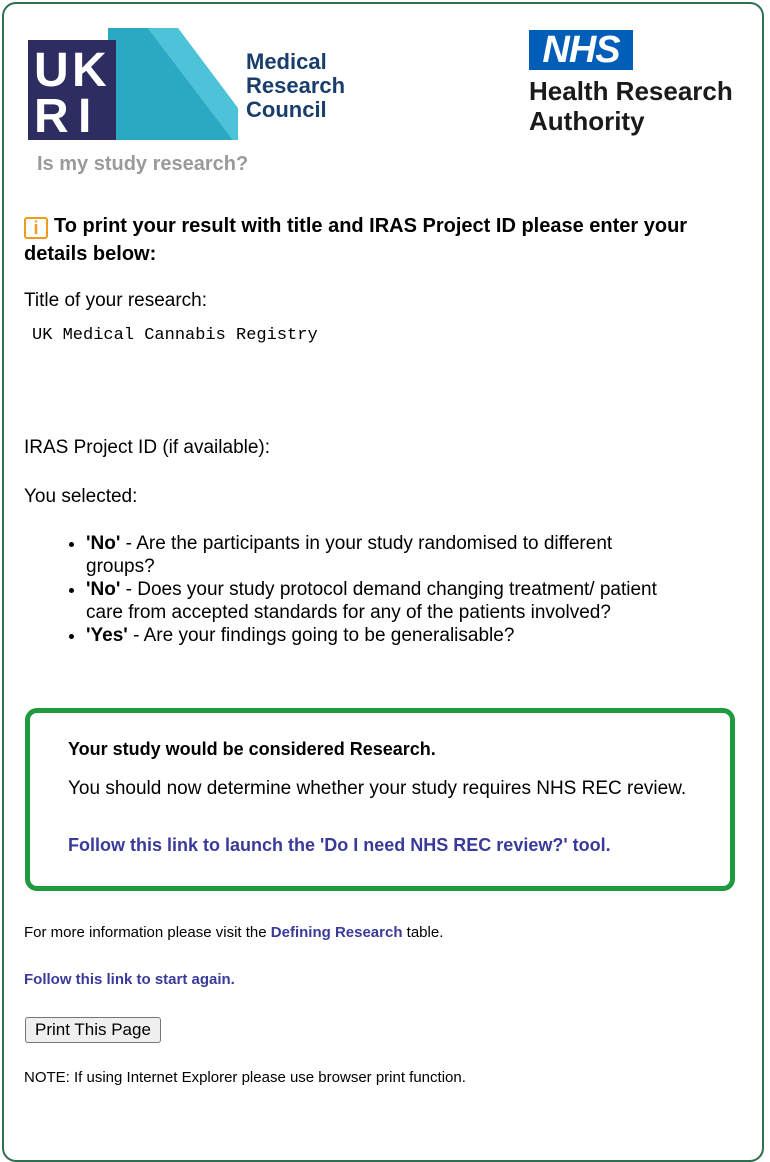 Image resolution: width=770 pixels, height=1162 pixels. Describe the element at coordinates (84, 115) in the screenshot. I see `ukri-letter-i: I` at that location.